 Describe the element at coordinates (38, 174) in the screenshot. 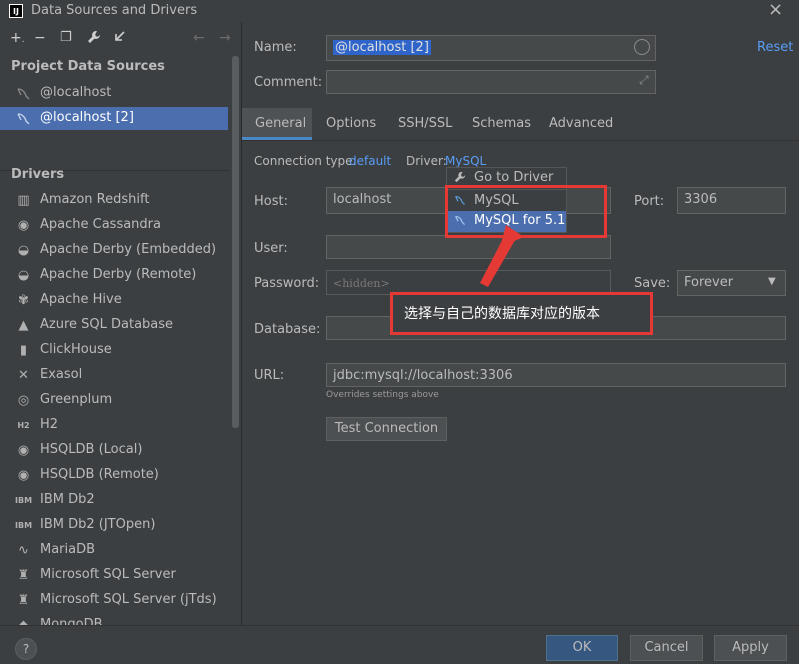

I see `drivers-header: Drivers` at that location.